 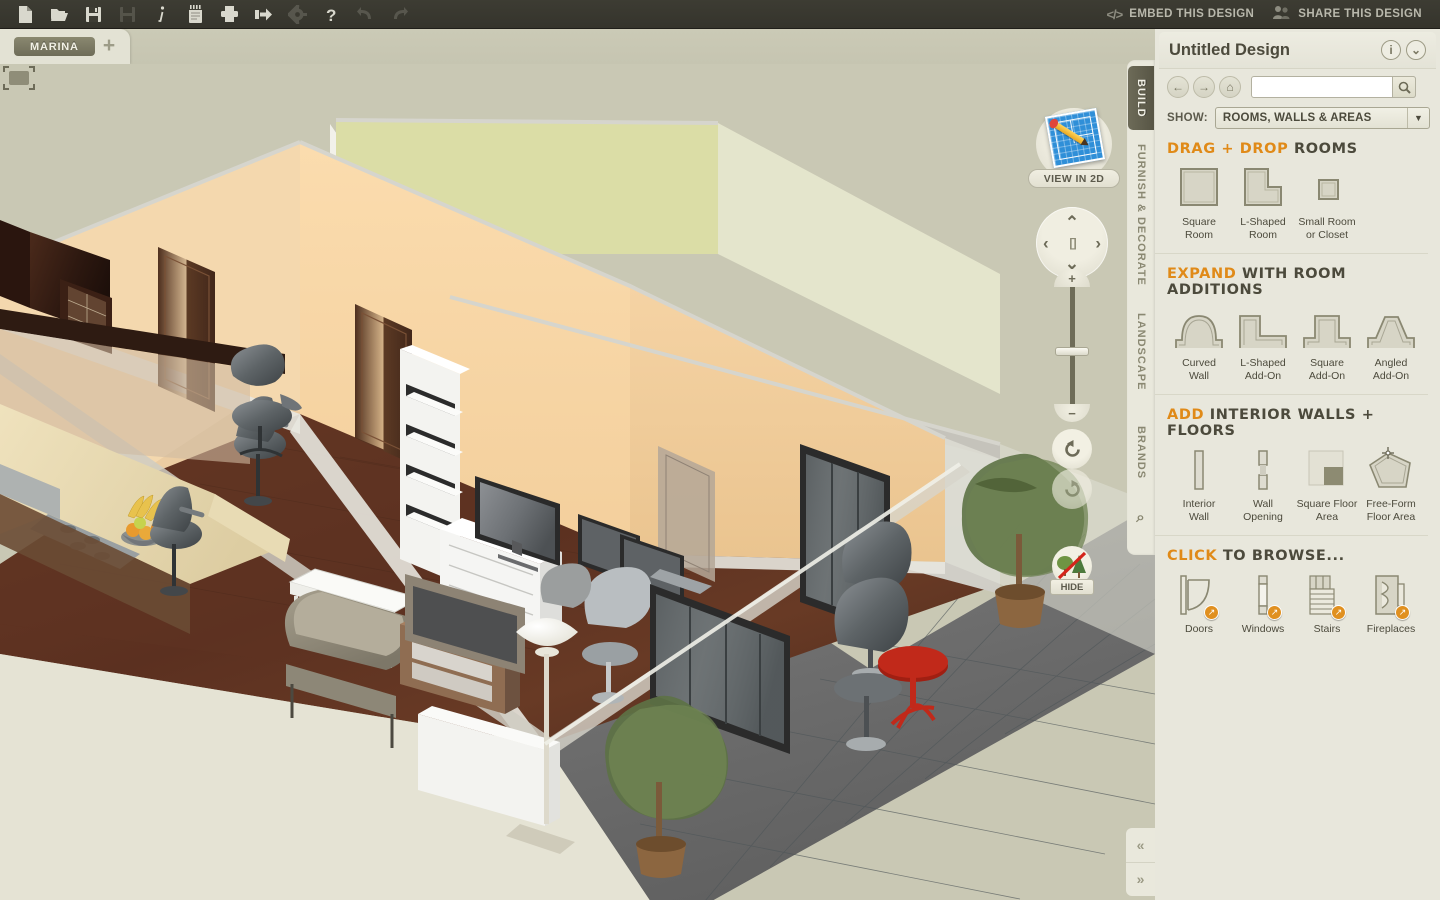 I want to click on nav-forward-button: →, so click(x=1204, y=87).